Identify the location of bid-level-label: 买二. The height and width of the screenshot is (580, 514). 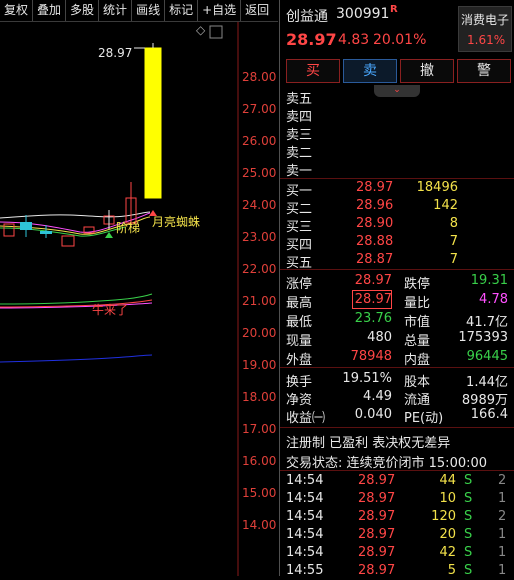
(299, 209).